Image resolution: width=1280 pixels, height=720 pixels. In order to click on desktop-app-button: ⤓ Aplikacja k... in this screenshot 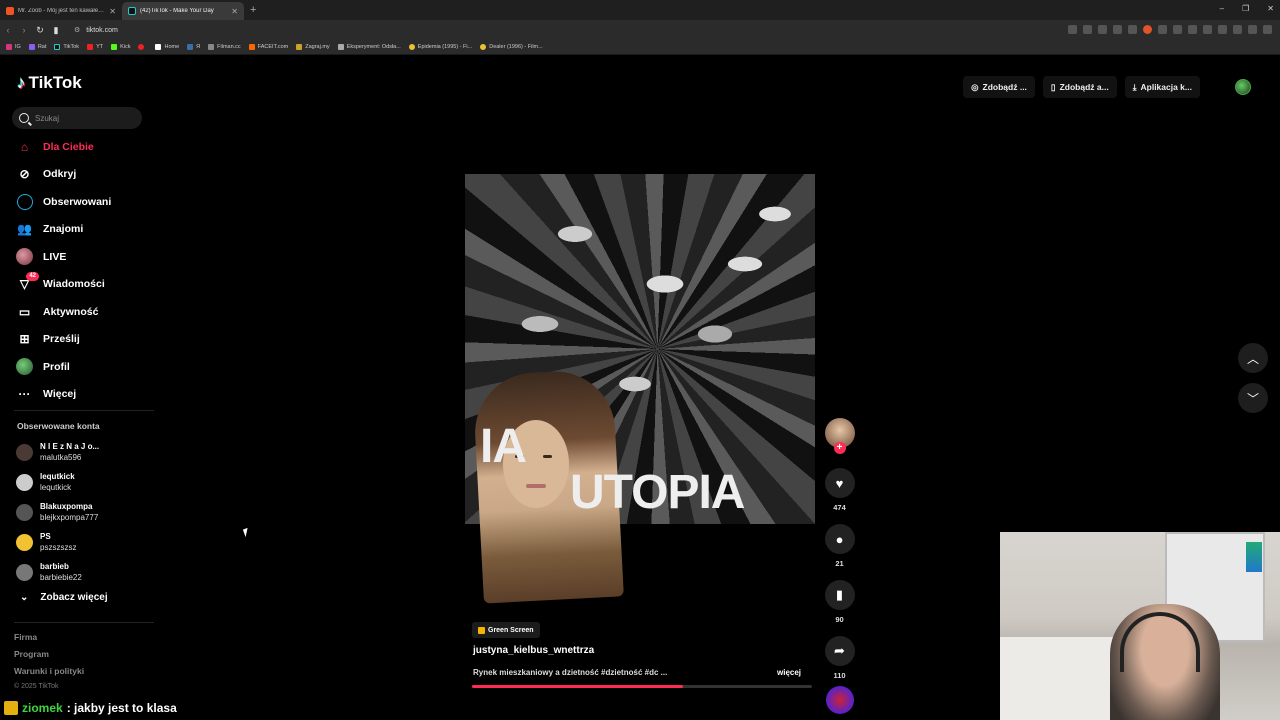, I will do `click(1162, 87)`.